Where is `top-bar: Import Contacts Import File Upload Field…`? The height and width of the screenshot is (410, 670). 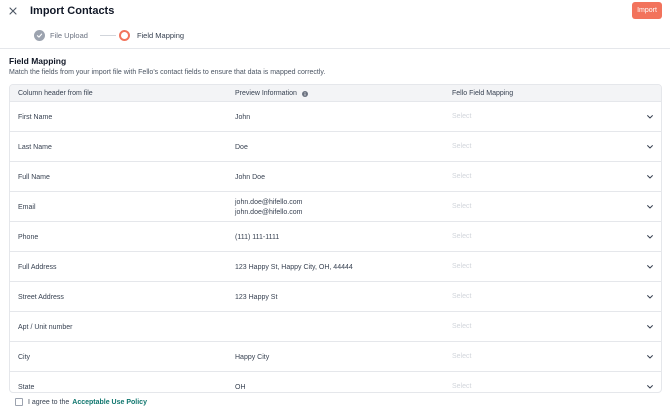 top-bar: Import Contacts Import File Upload Field… is located at coordinates (335, 24).